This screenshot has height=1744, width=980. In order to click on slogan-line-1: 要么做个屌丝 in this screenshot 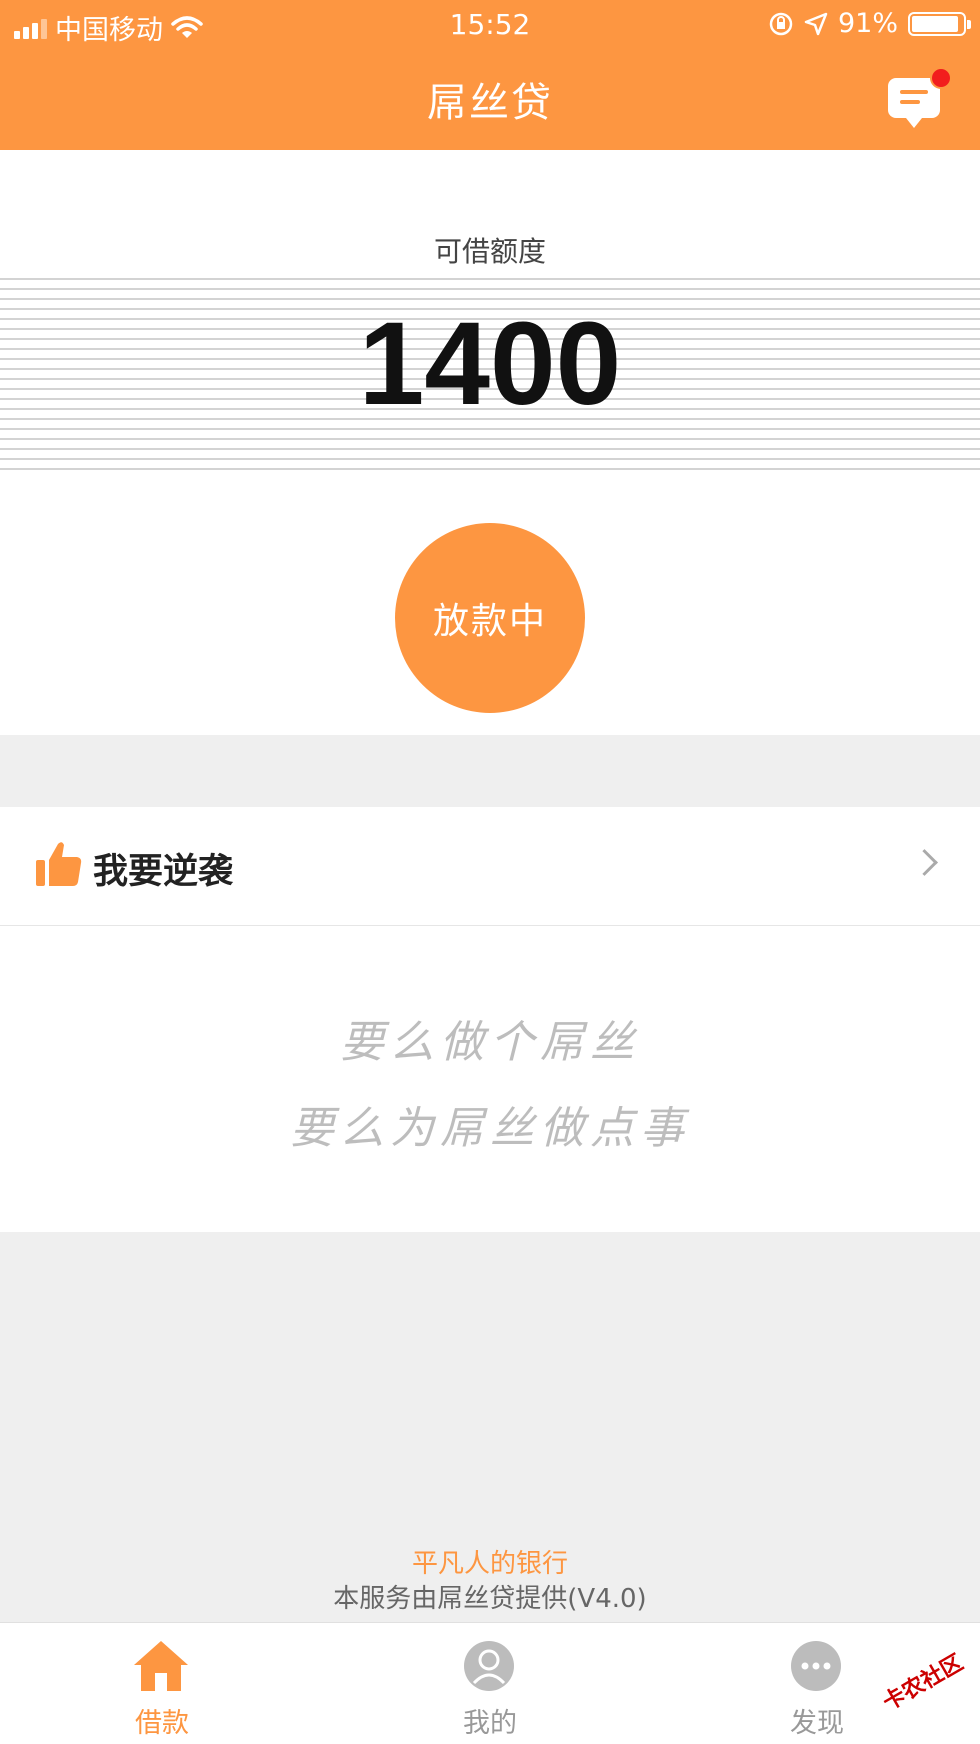, I will do `click(490, 1042)`.